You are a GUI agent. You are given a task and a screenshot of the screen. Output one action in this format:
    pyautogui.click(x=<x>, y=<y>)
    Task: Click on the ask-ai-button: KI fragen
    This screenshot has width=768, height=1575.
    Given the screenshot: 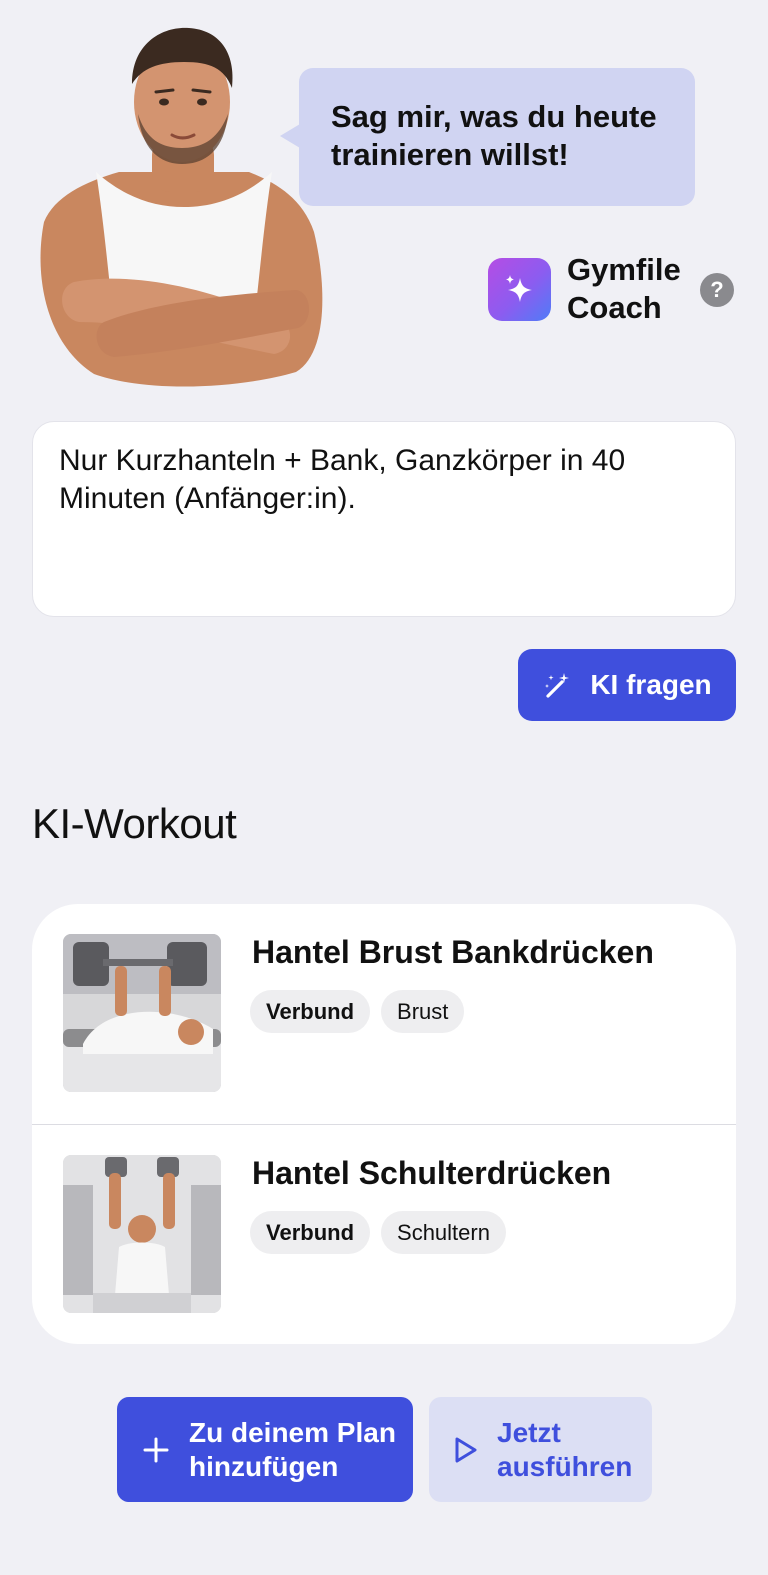 What is the action you would take?
    pyautogui.click(x=627, y=685)
    